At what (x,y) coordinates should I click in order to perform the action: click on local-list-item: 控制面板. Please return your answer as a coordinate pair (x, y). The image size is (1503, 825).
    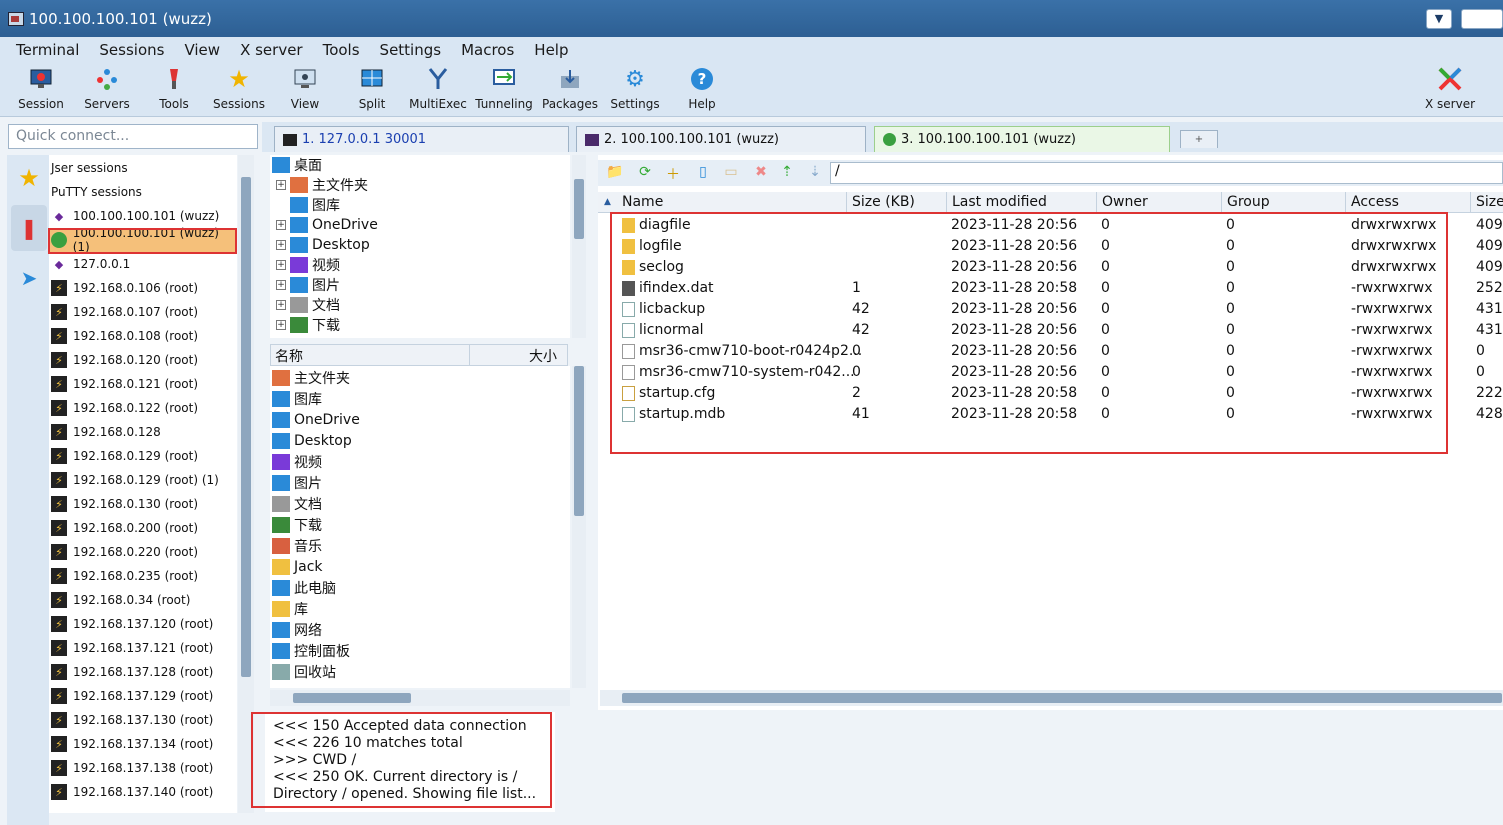
    Looking at the image, I should click on (311, 650).